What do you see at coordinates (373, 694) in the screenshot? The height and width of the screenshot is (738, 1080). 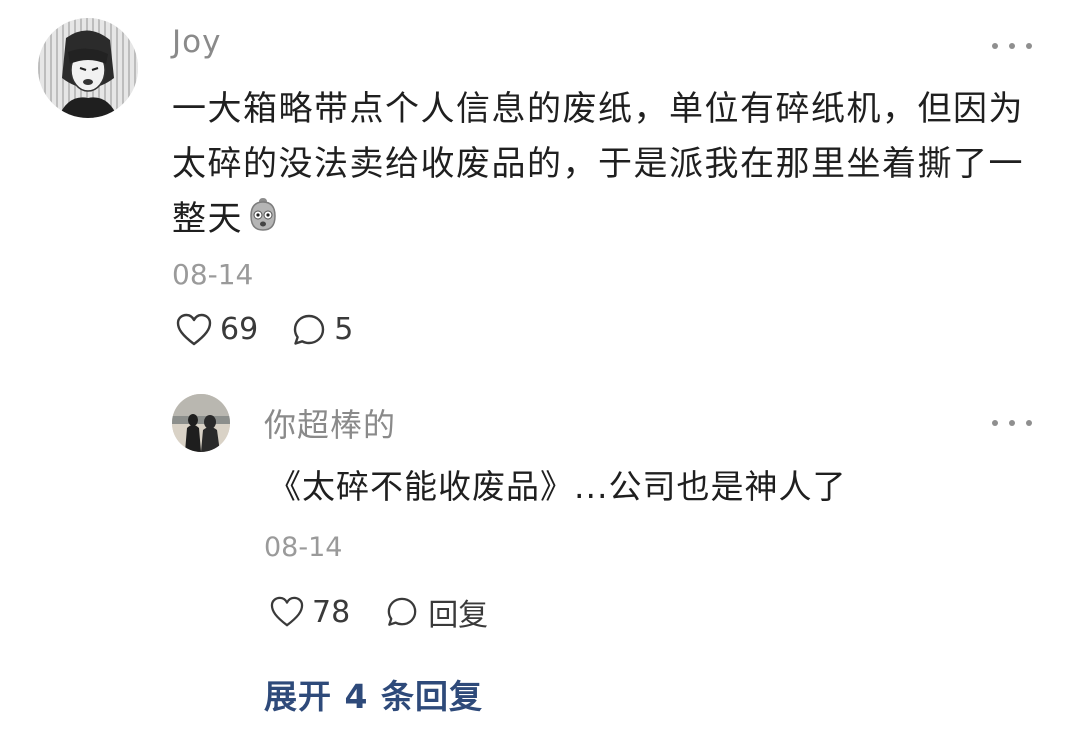 I see `expand-replies-link: 展开 4 条回复` at bounding box center [373, 694].